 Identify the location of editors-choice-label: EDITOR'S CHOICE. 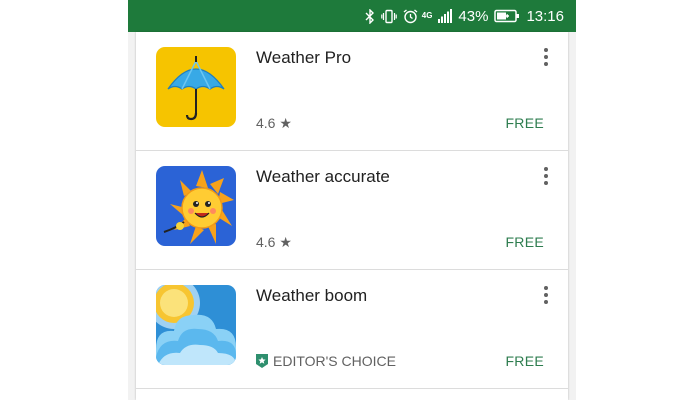
(334, 361).